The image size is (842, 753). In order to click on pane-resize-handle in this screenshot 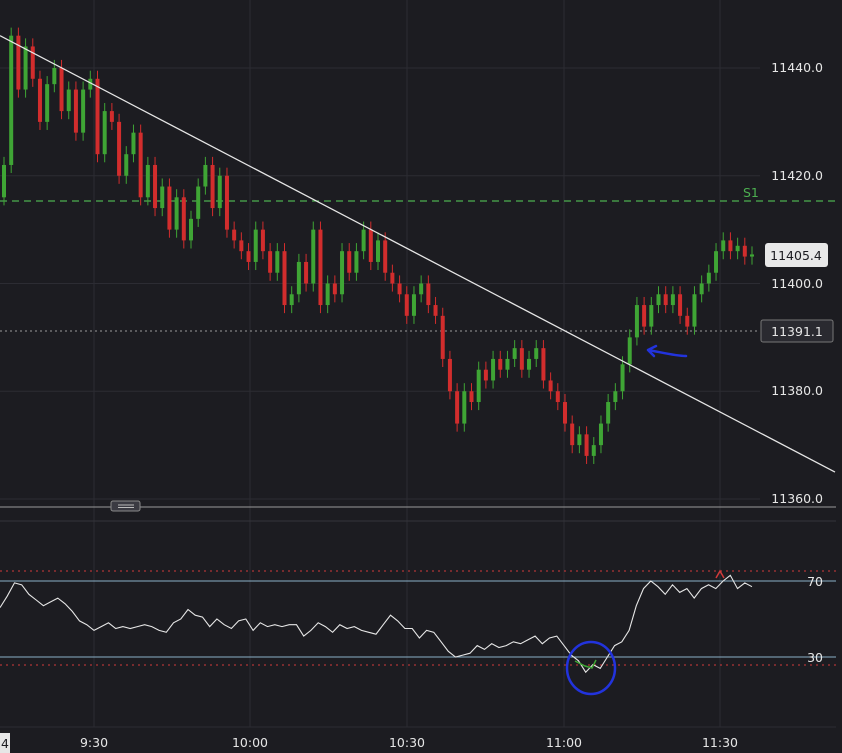, I will do `click(125, 506)`.